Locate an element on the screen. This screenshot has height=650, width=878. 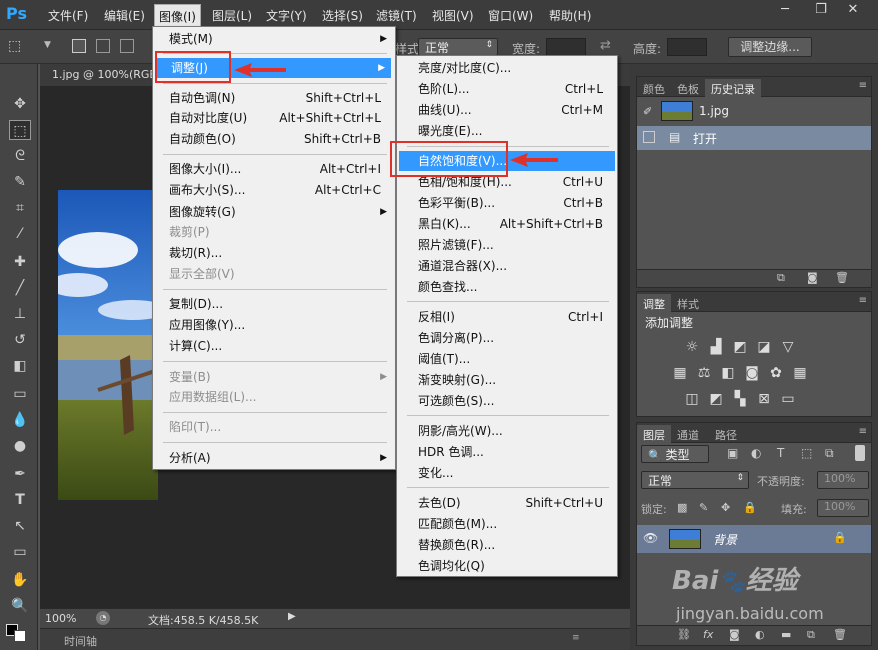
eyedropper-icon: ⁄ is located at coordinates (20, 234).